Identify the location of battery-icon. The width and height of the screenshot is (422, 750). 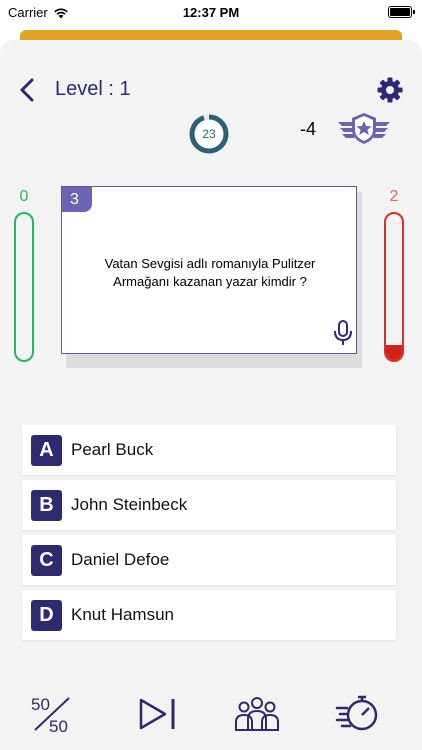
(401, 12).